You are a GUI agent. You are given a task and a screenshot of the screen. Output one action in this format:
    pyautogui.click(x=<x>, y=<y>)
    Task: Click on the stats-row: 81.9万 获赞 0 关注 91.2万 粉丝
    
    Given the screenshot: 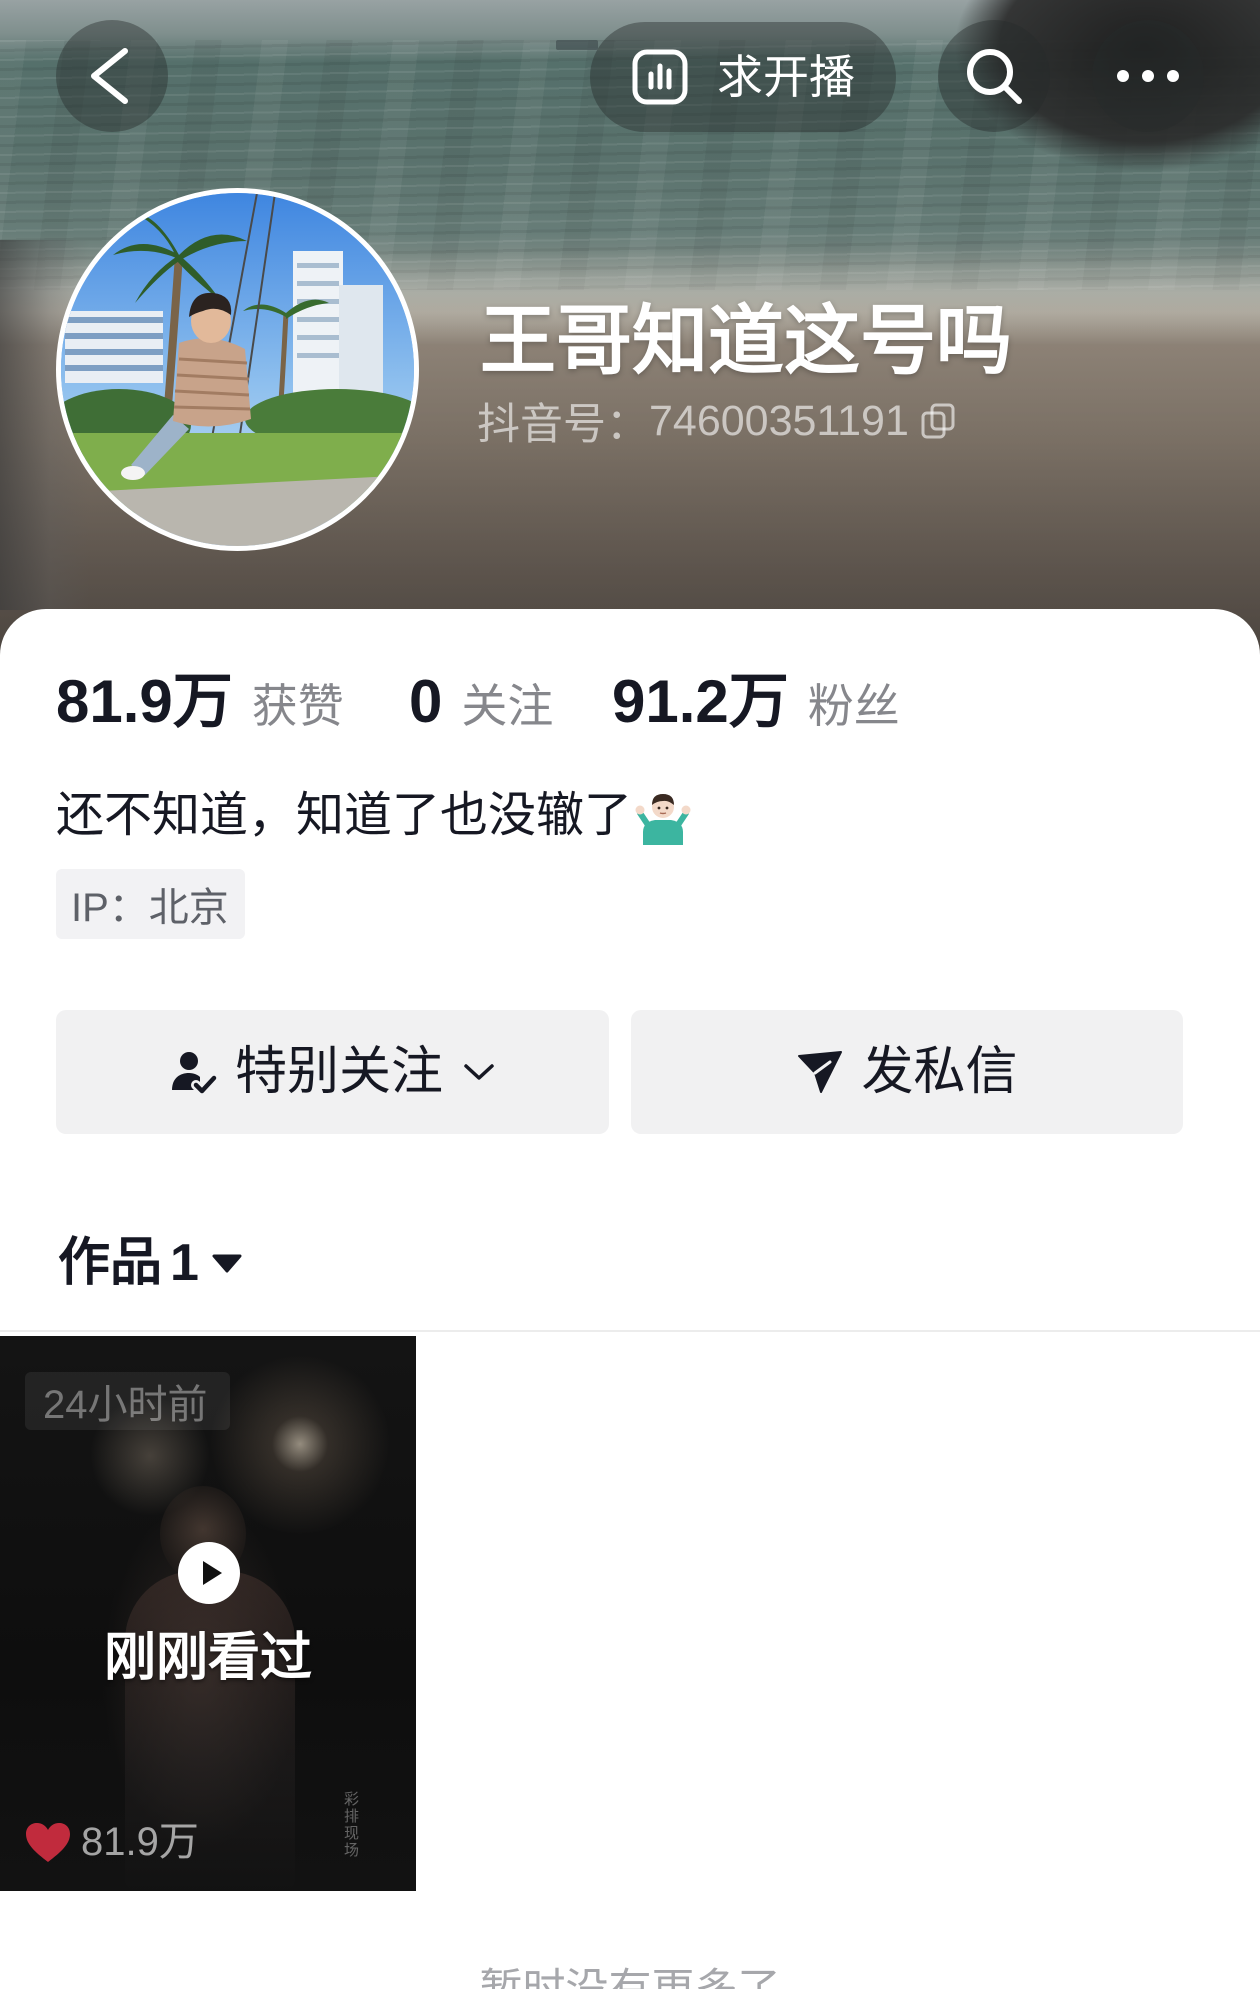 What is the action you would take?
    pyautogui.click(x=630, y=702)
    